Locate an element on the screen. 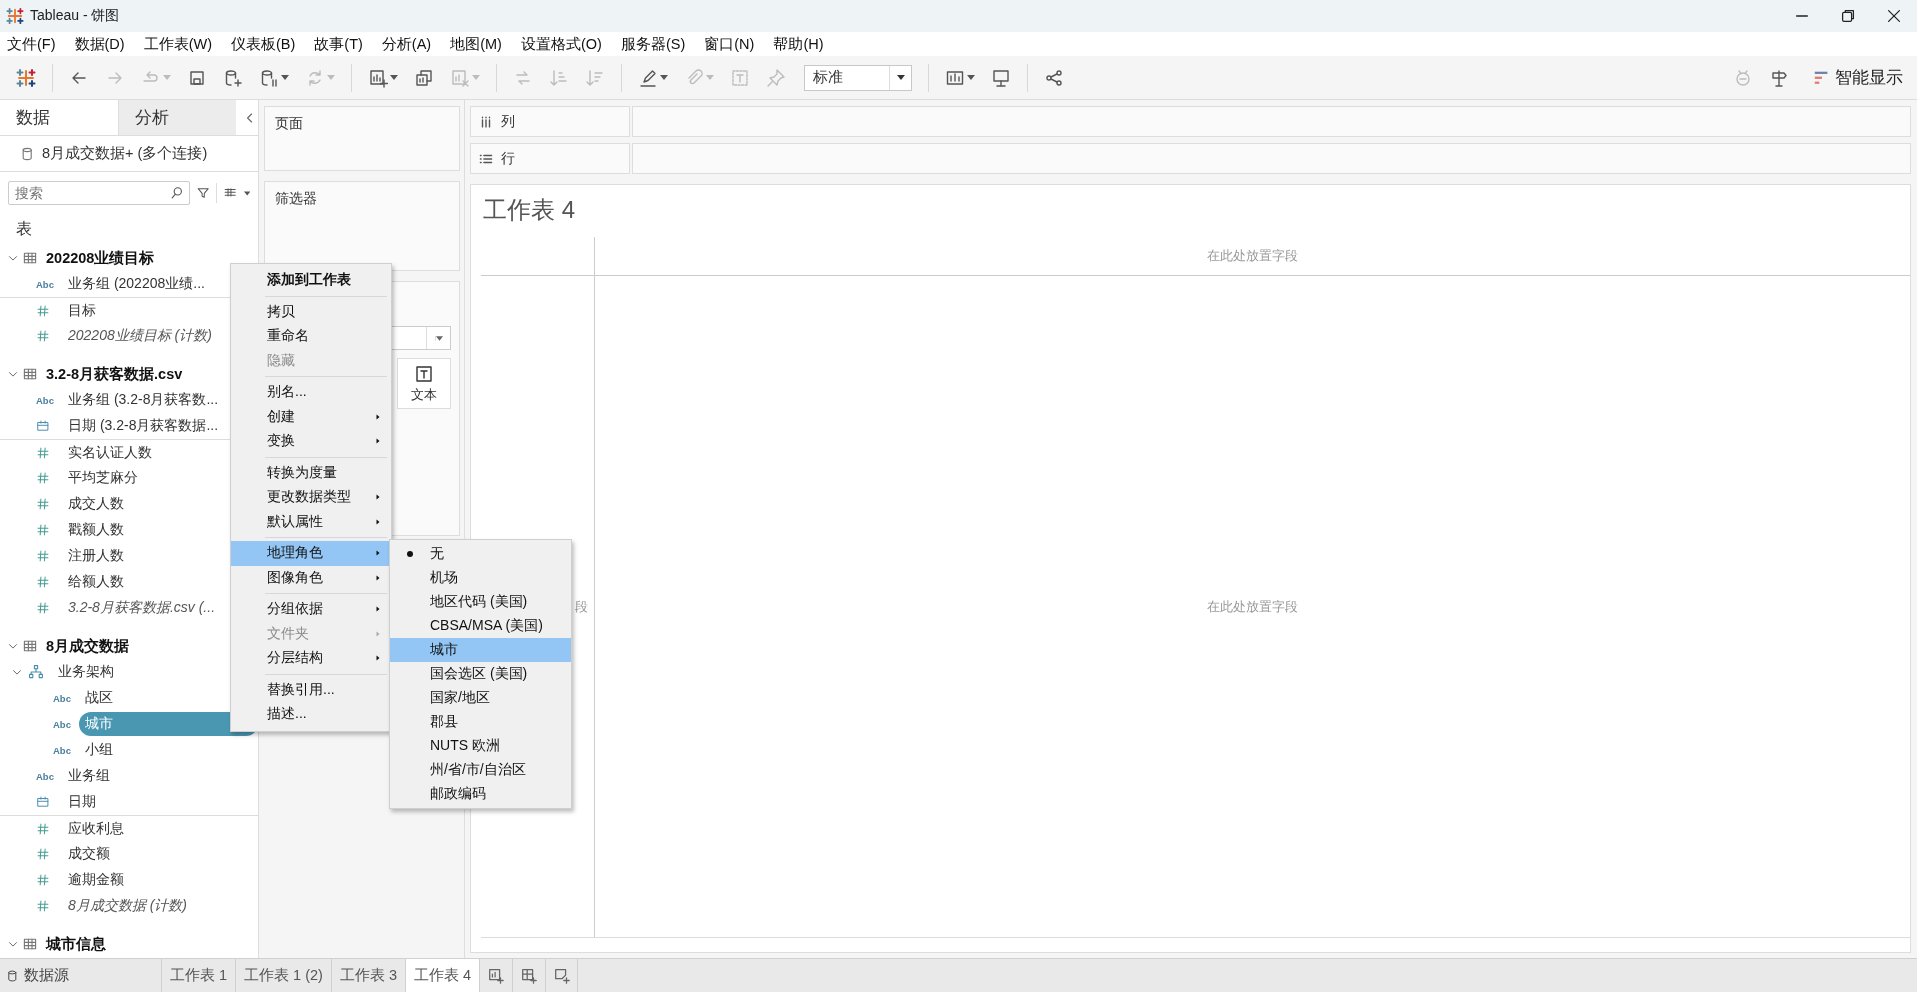 The height and width of the screenshot is (992, 1917). context-menu-item: 添加到工作表 is located at coordinates (311, 280).